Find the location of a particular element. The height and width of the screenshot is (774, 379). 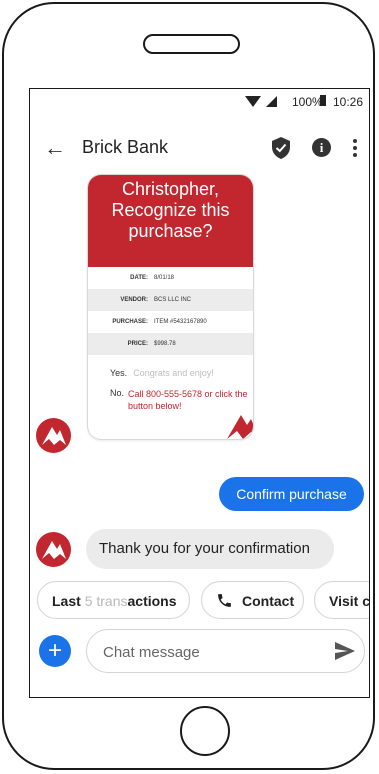

battery-icon is located at coordinates (323, 100).